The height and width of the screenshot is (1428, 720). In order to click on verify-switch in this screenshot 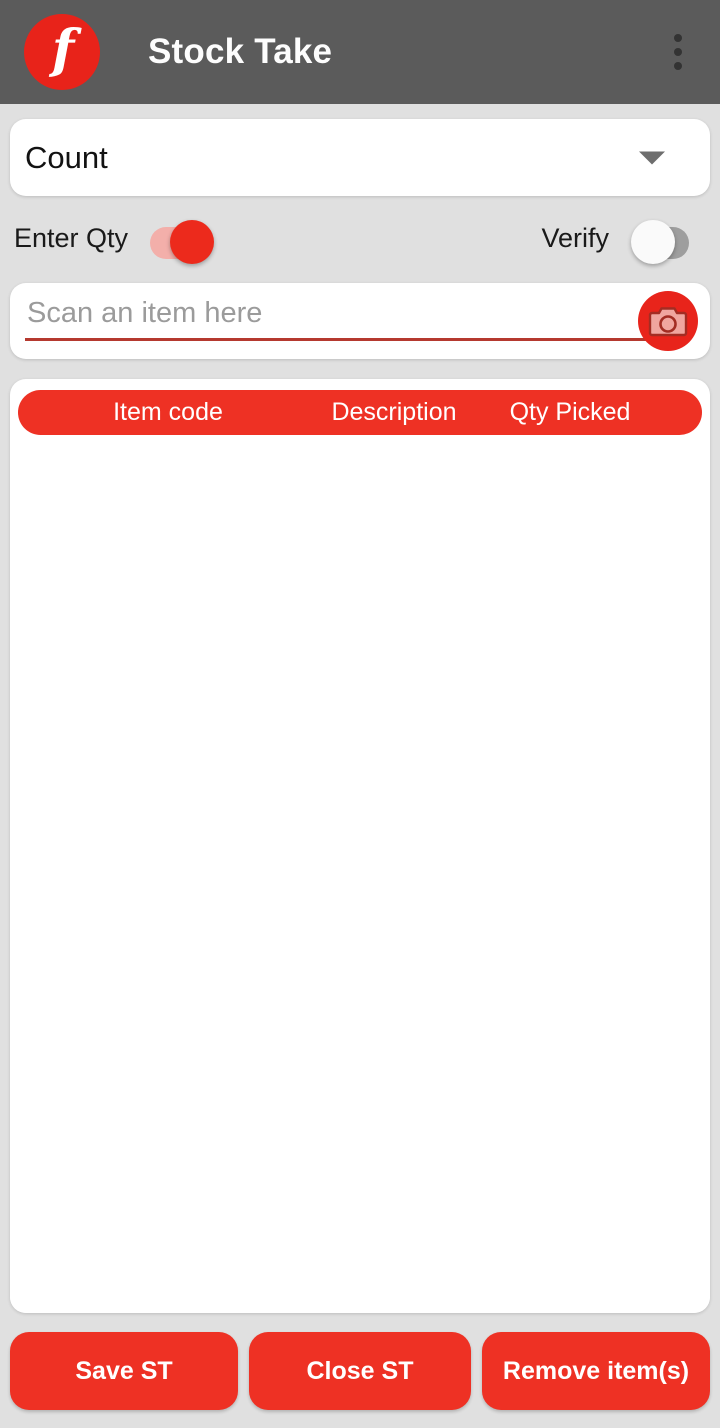, I will do `click(663, 240)`.